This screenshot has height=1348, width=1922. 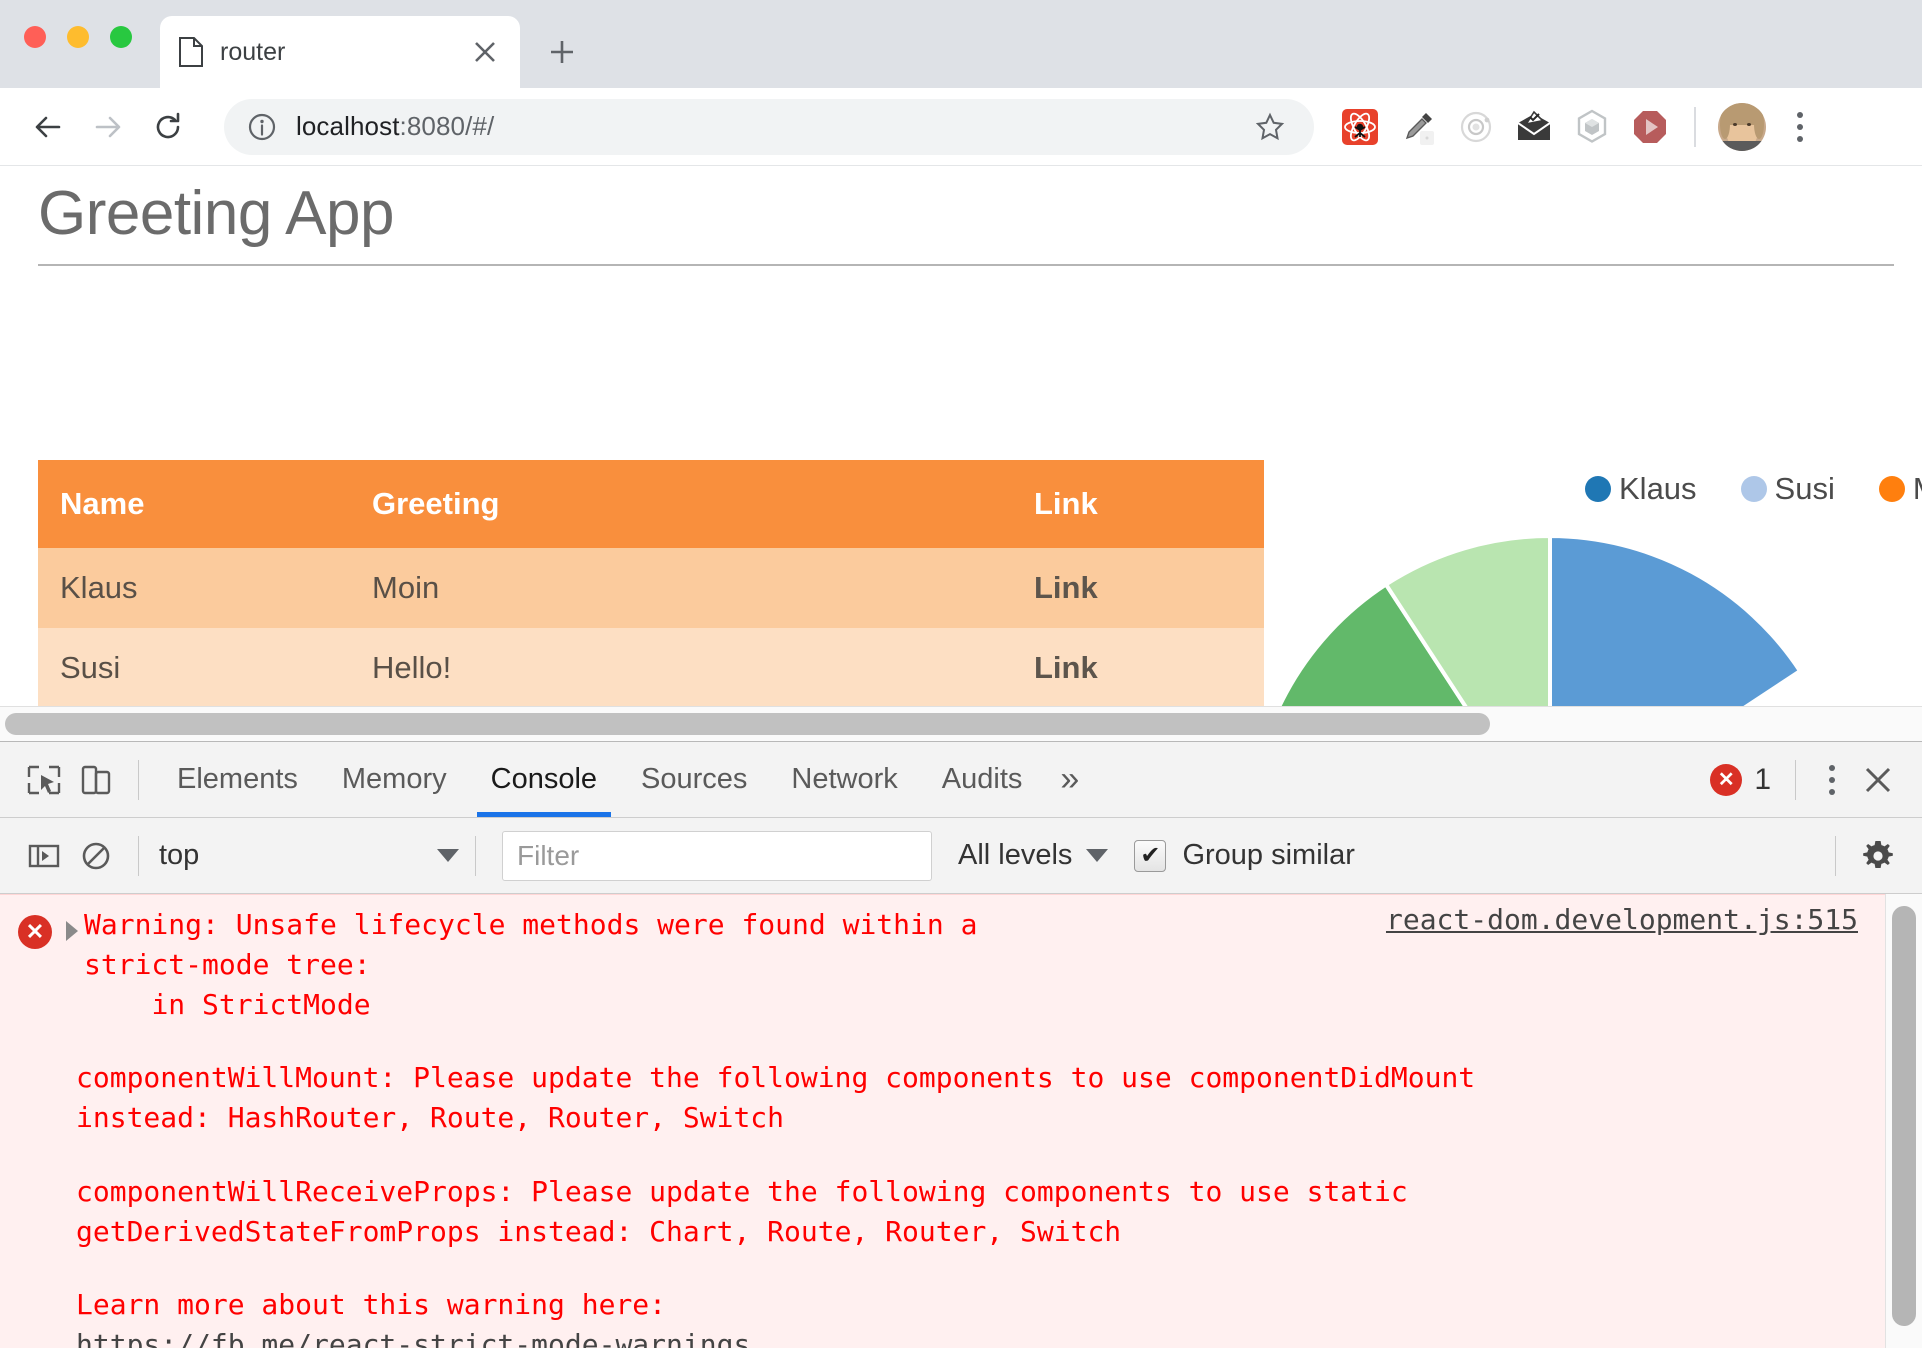 What do you see at coordinates (194, 667) in the screenshot?
I see `cell-name: Susi` at bounding box center [194, 667].